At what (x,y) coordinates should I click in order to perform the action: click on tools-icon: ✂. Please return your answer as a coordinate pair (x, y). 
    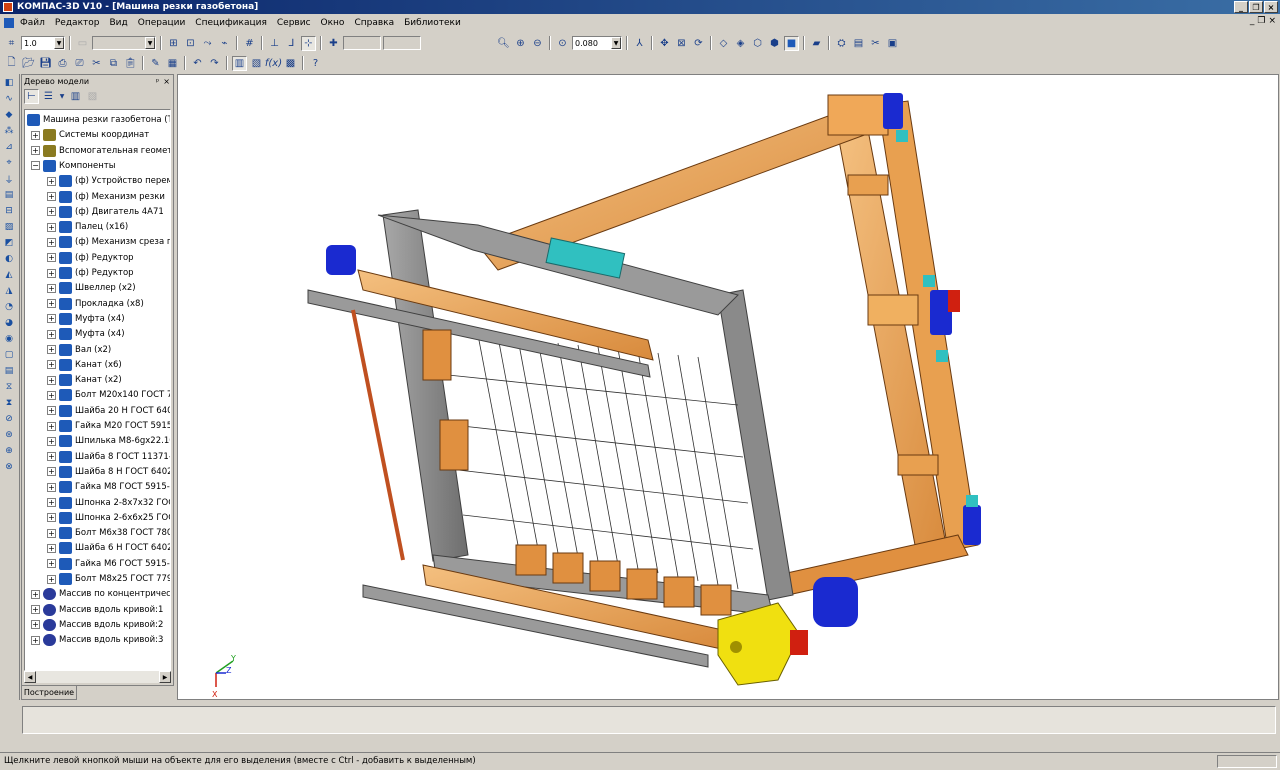
    Looking at the image, I should click on (875, 43).